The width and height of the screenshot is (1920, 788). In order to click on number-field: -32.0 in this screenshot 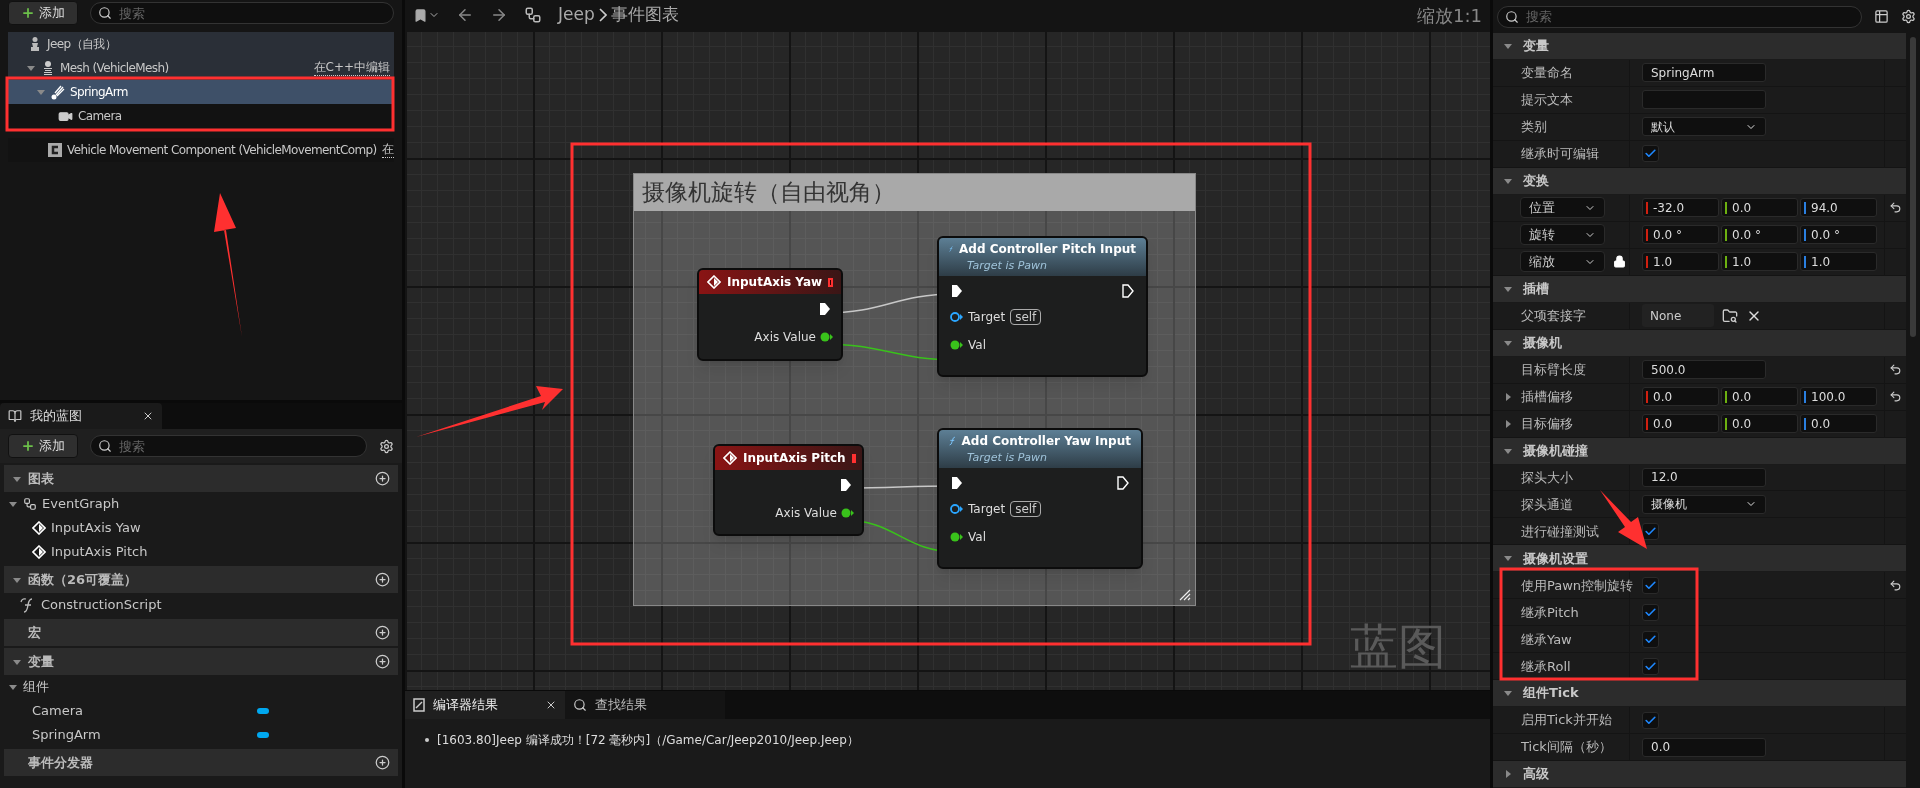, I will do `click(1680, 208)`.